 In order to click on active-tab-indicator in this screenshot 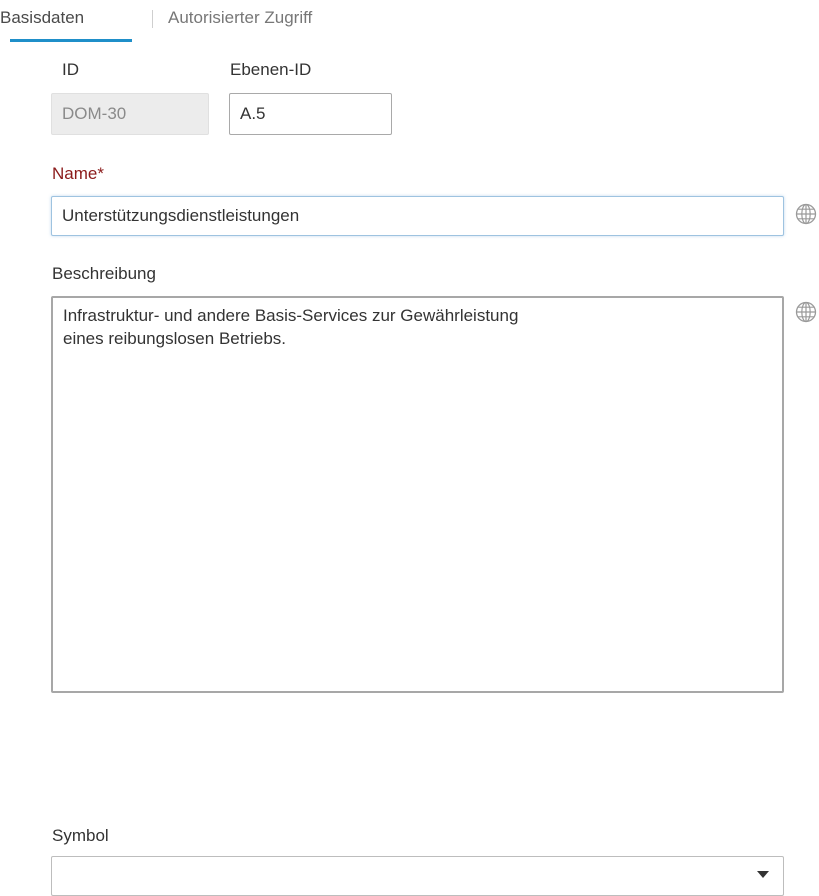, I will do `click(71, 40)`.